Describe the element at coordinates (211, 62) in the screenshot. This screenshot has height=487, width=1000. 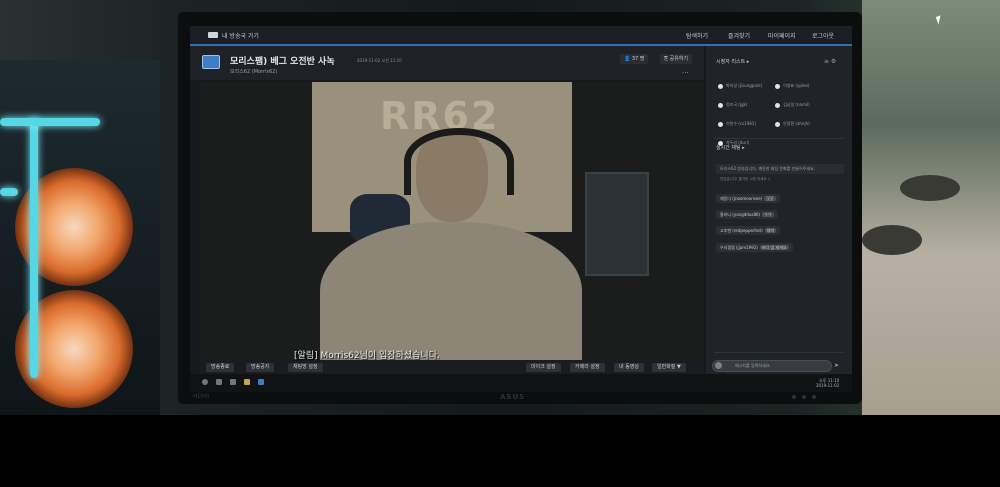
I see `tv-icon` at that location.